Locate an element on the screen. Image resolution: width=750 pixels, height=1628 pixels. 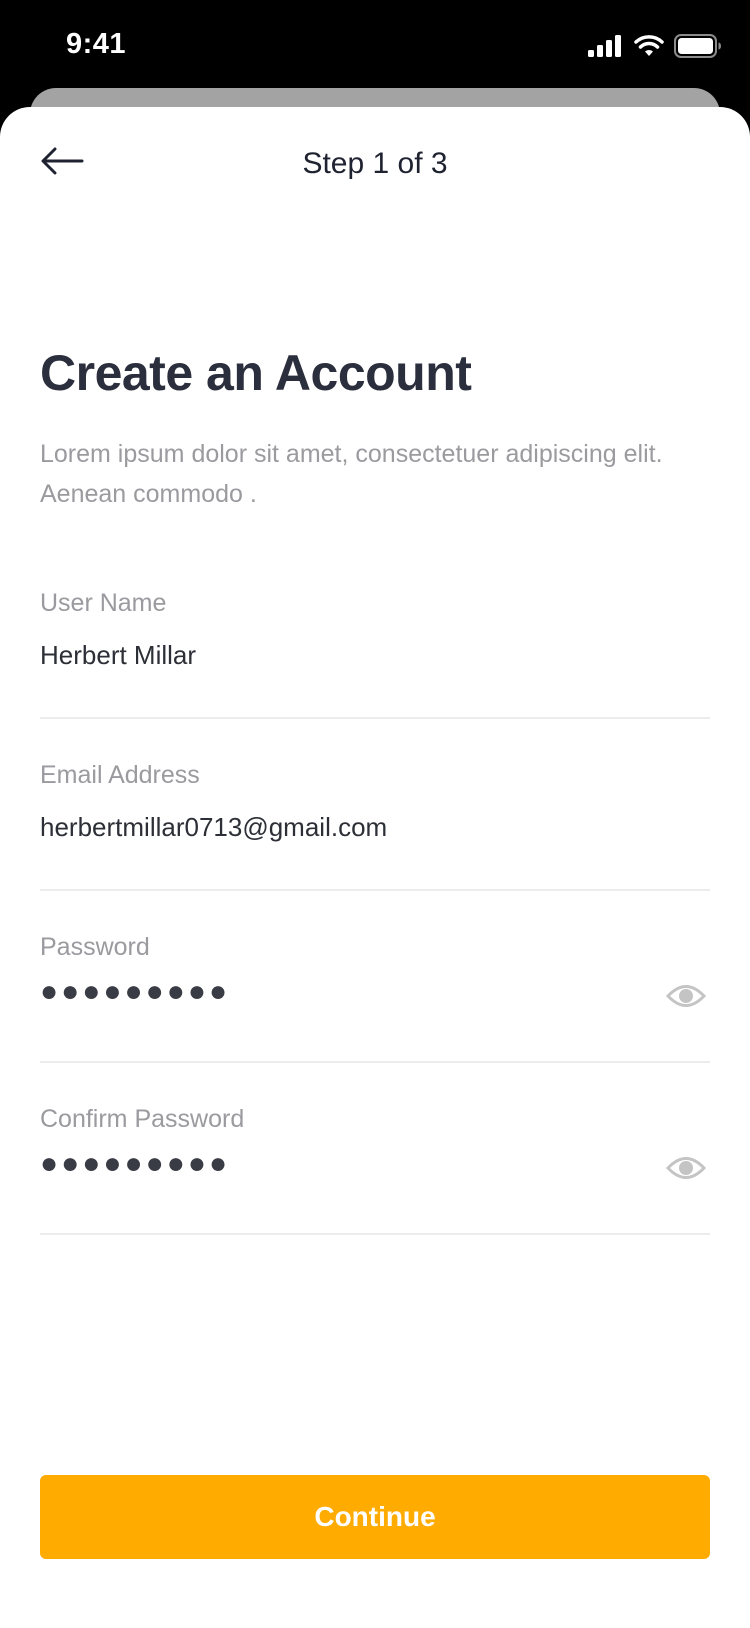
signal-icon is located at coordinates (606, 48).